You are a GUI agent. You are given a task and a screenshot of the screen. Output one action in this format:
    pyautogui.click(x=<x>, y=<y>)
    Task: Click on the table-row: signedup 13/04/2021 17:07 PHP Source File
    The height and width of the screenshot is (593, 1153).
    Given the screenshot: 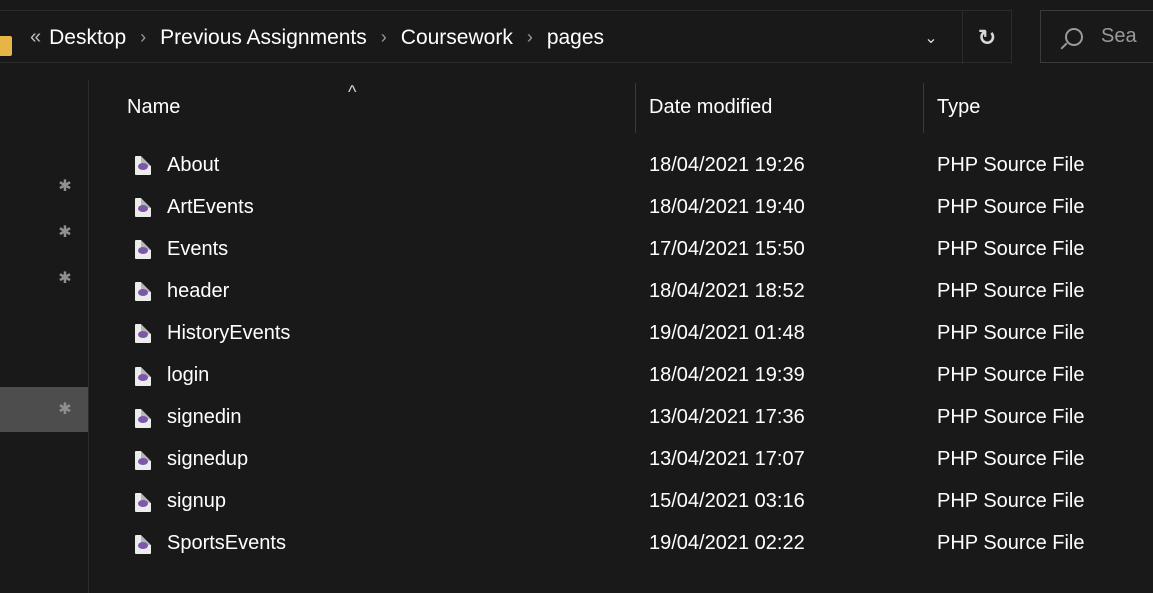 What is the action you would take?
    pyautogui.click(x=621, y=460)
    